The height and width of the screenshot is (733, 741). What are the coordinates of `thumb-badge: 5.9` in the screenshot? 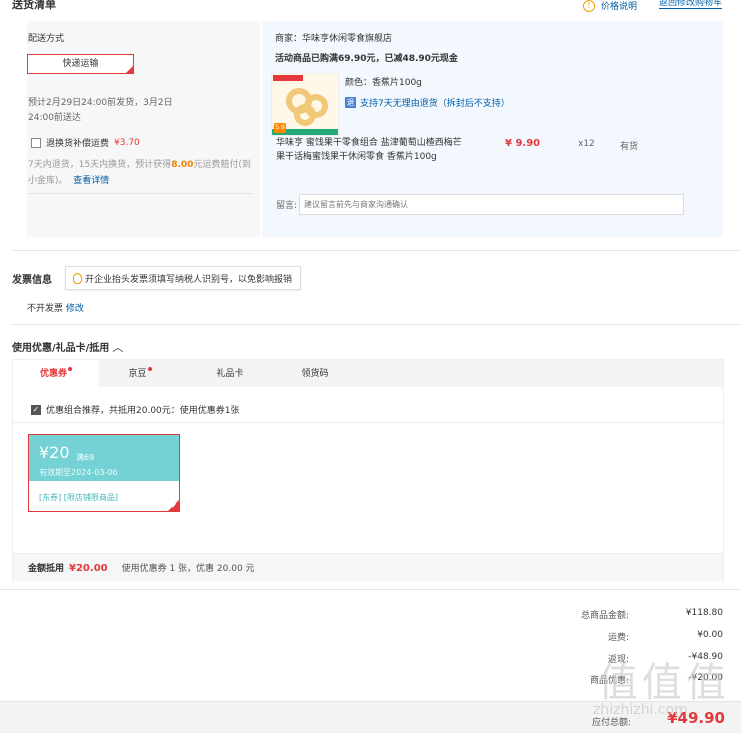 It's located at (280, 128).